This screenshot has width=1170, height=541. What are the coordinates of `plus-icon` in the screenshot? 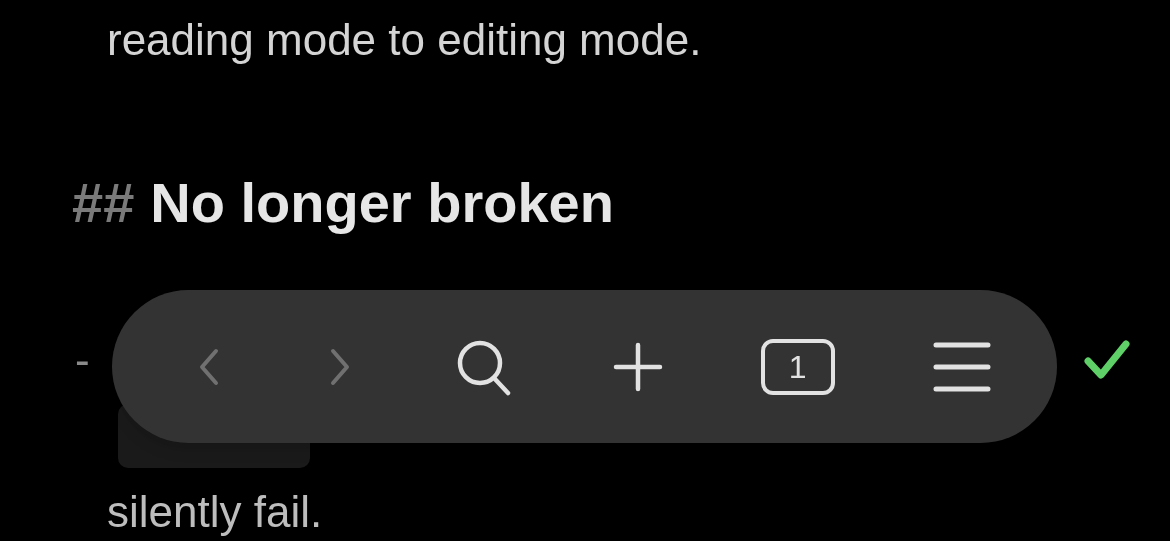 It's located at (637, 366).